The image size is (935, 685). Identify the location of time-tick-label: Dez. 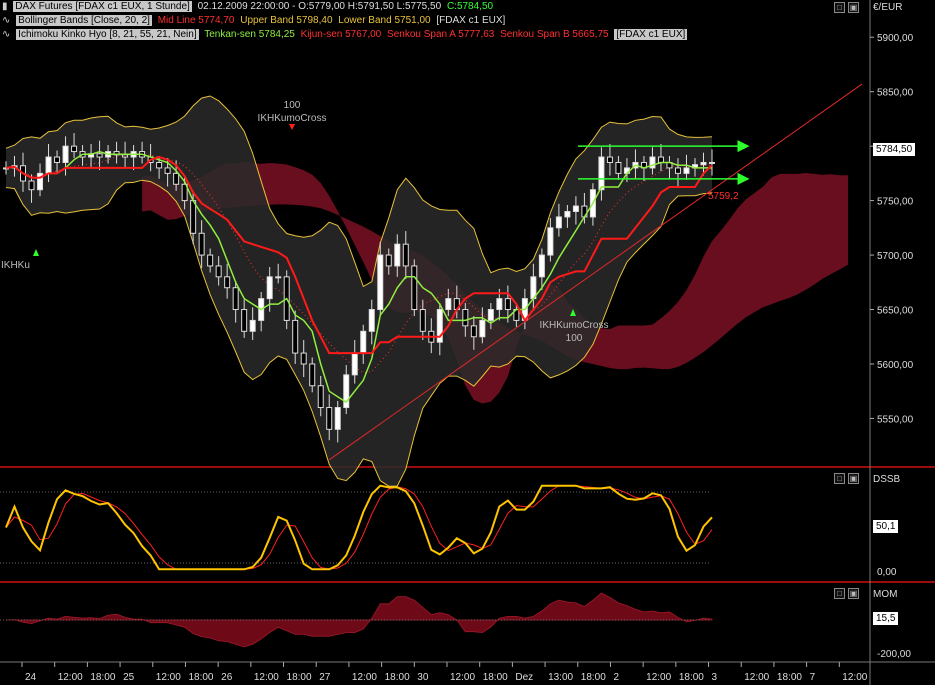
(524, 677).